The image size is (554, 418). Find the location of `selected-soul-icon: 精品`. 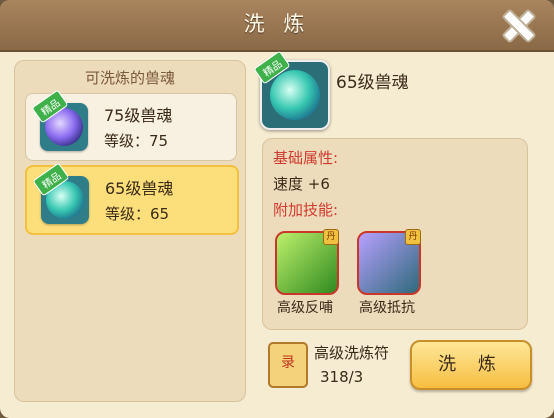

selected-soul-icon: 精品 is located at coordinates (291, 90).